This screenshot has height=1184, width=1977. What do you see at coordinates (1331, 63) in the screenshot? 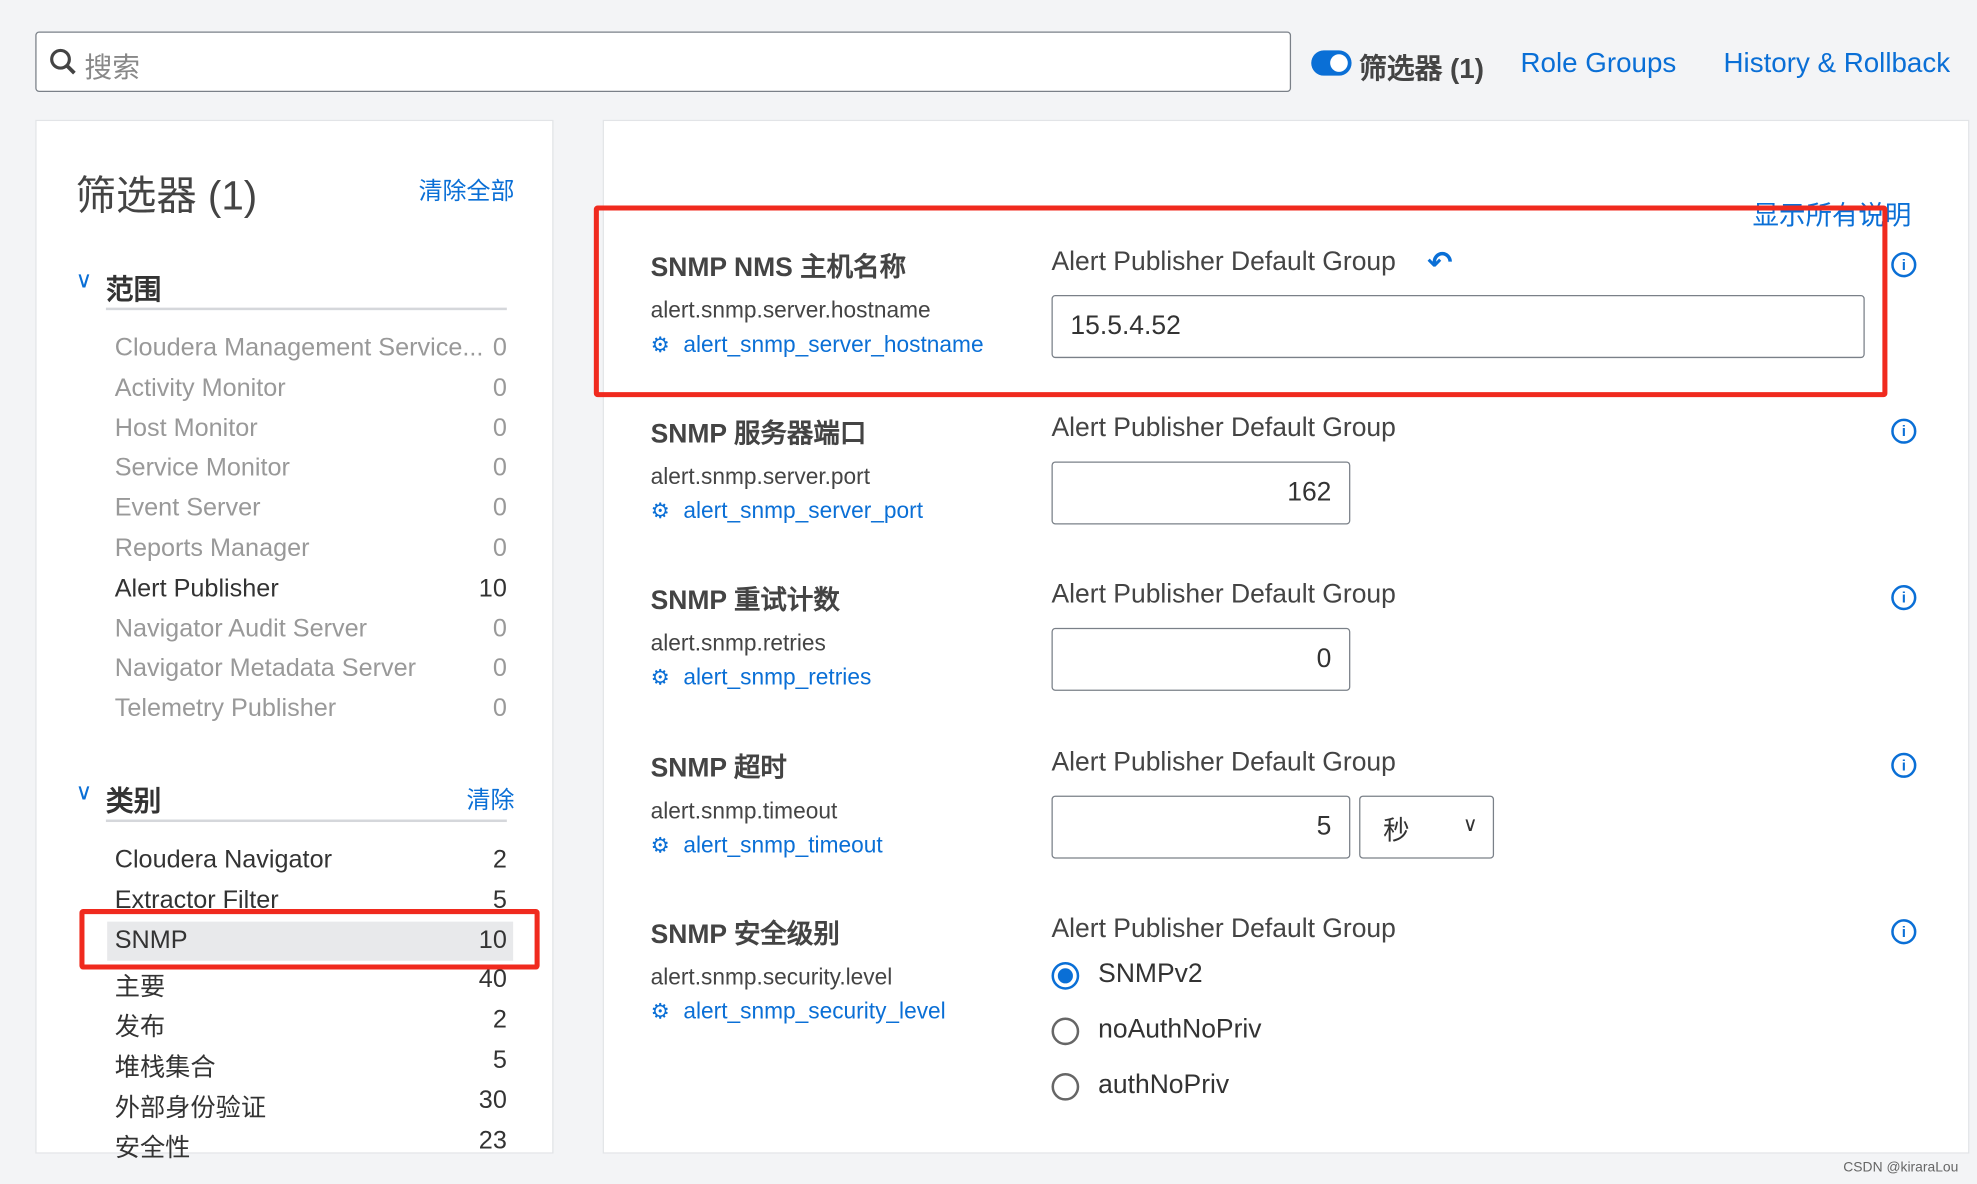
I see `filter-toggle` at bounding box center [1331, 63].